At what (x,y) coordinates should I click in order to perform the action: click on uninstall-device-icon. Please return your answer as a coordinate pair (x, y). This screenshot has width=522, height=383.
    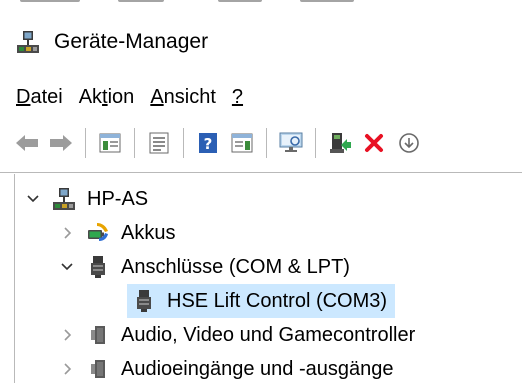
    Looking at the image, I should click on (374, 143).